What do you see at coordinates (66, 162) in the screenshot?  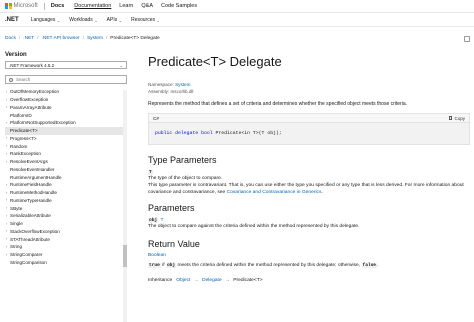 I see `toc-item: › ResolveEventArgs` at bounding box center [66, 162].